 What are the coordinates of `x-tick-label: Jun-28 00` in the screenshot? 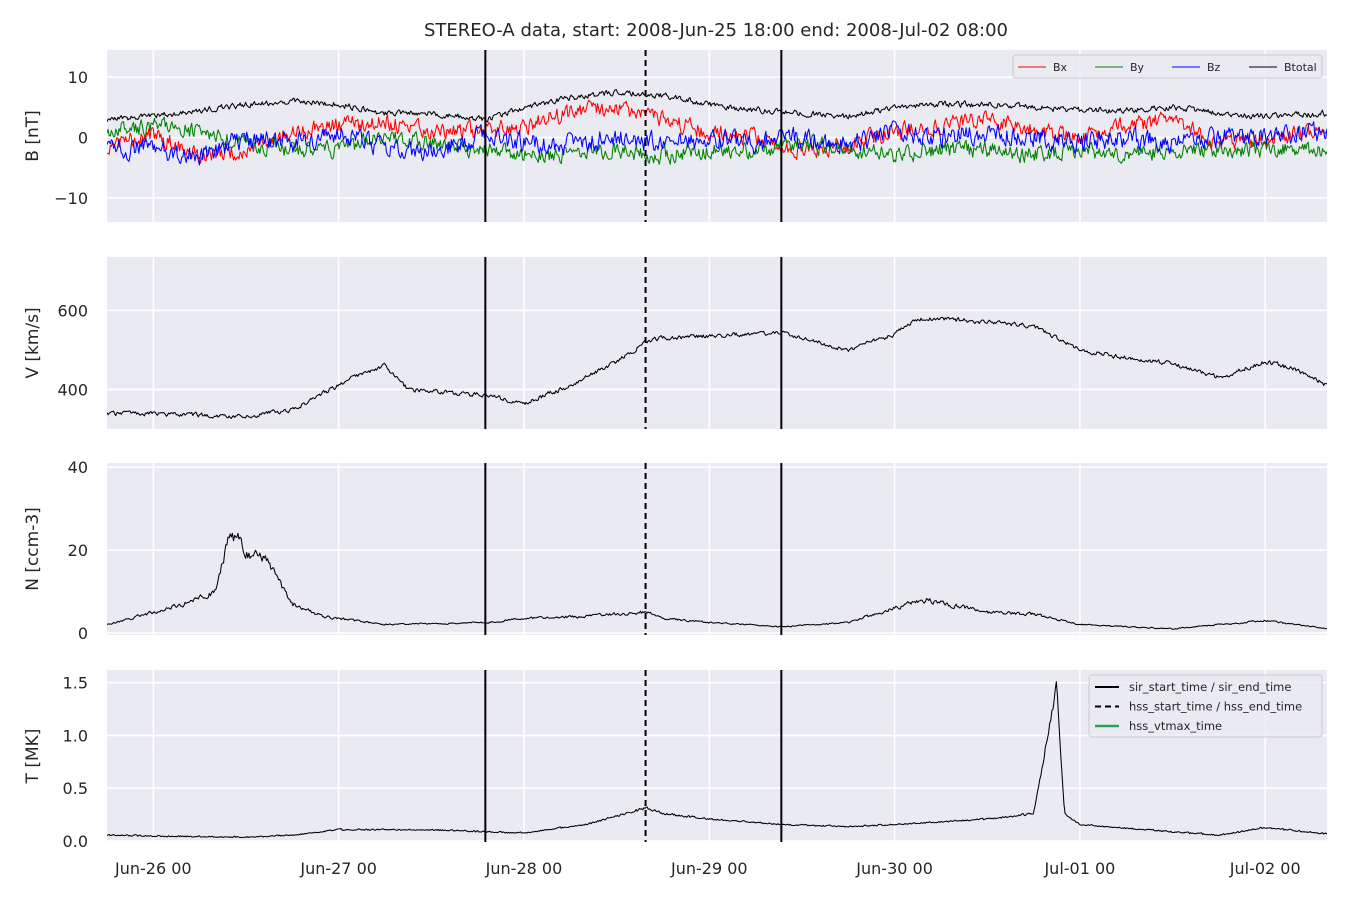 It's located at (524, 868).